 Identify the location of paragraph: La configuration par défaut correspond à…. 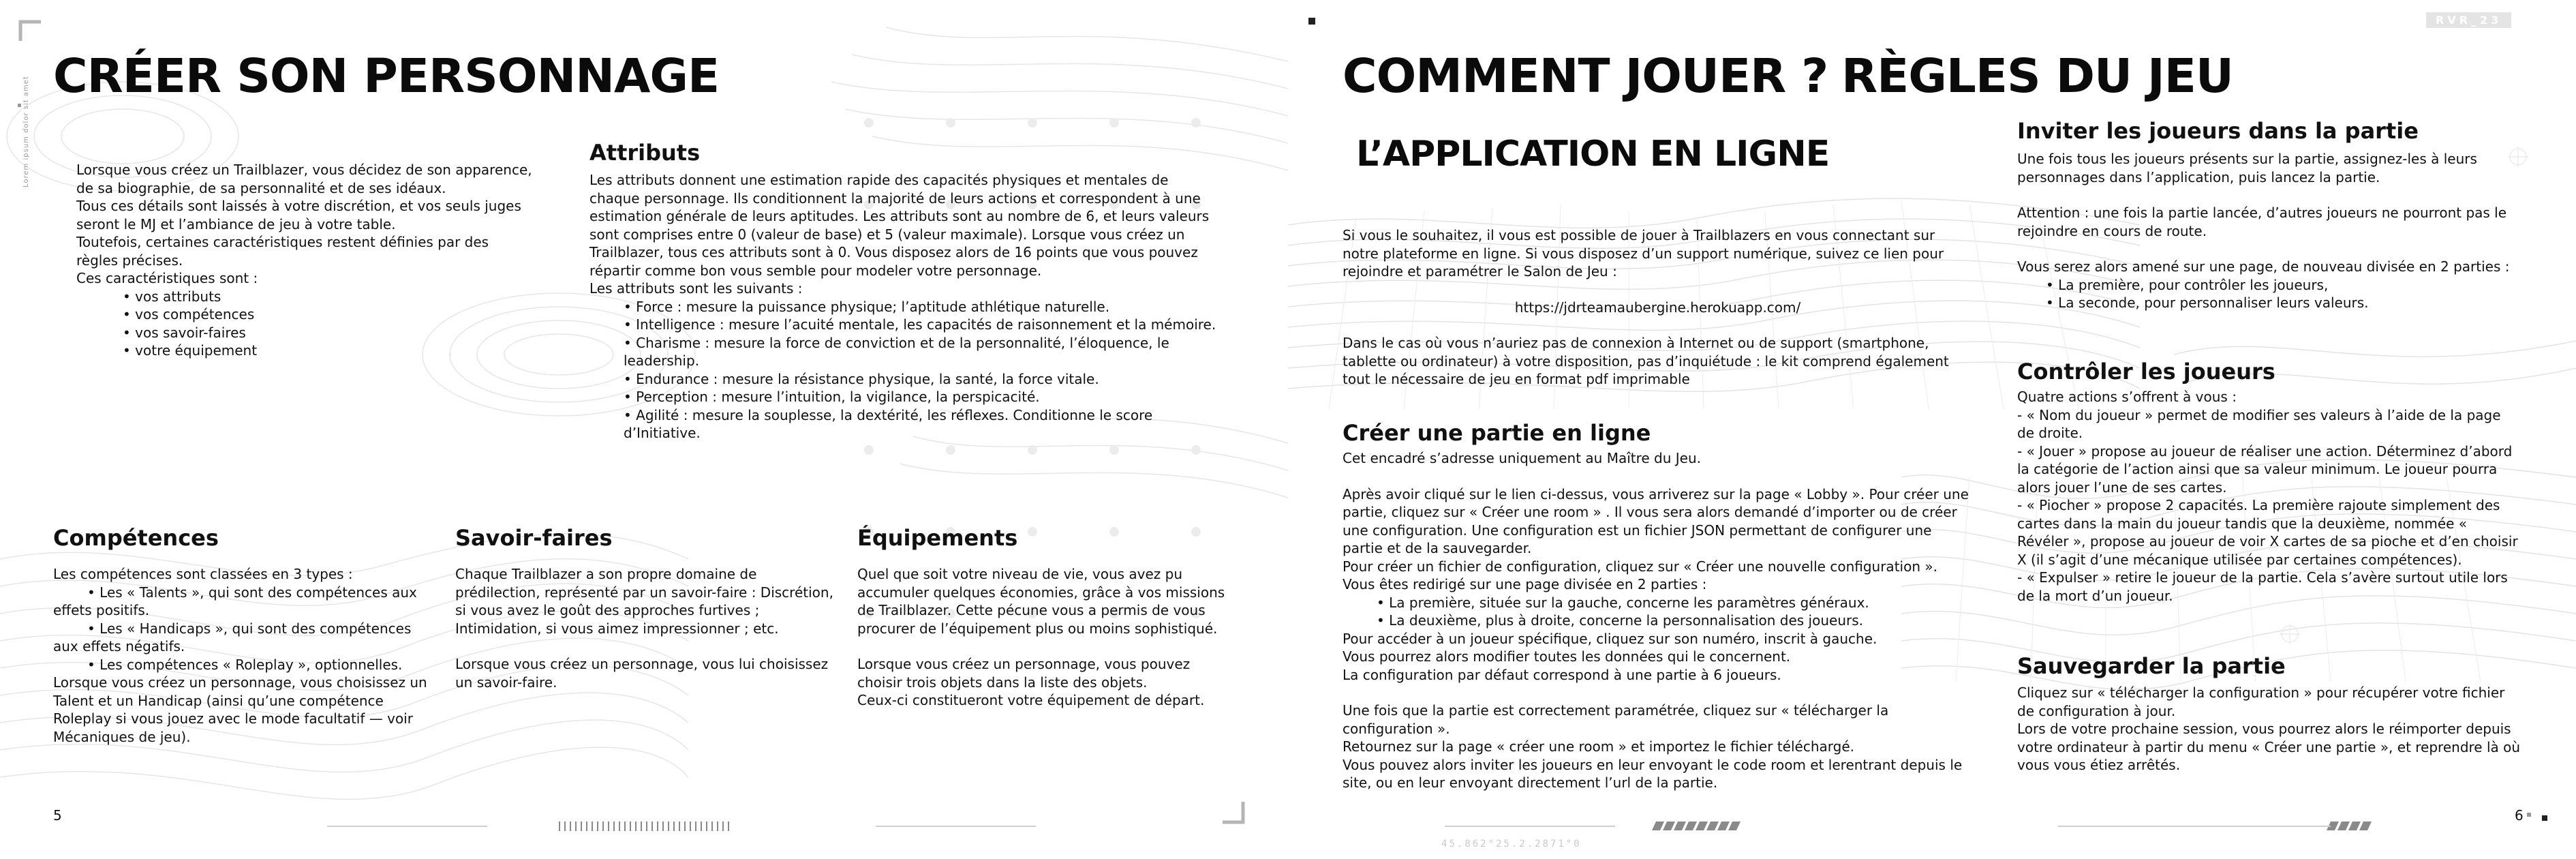
(1562, 674).